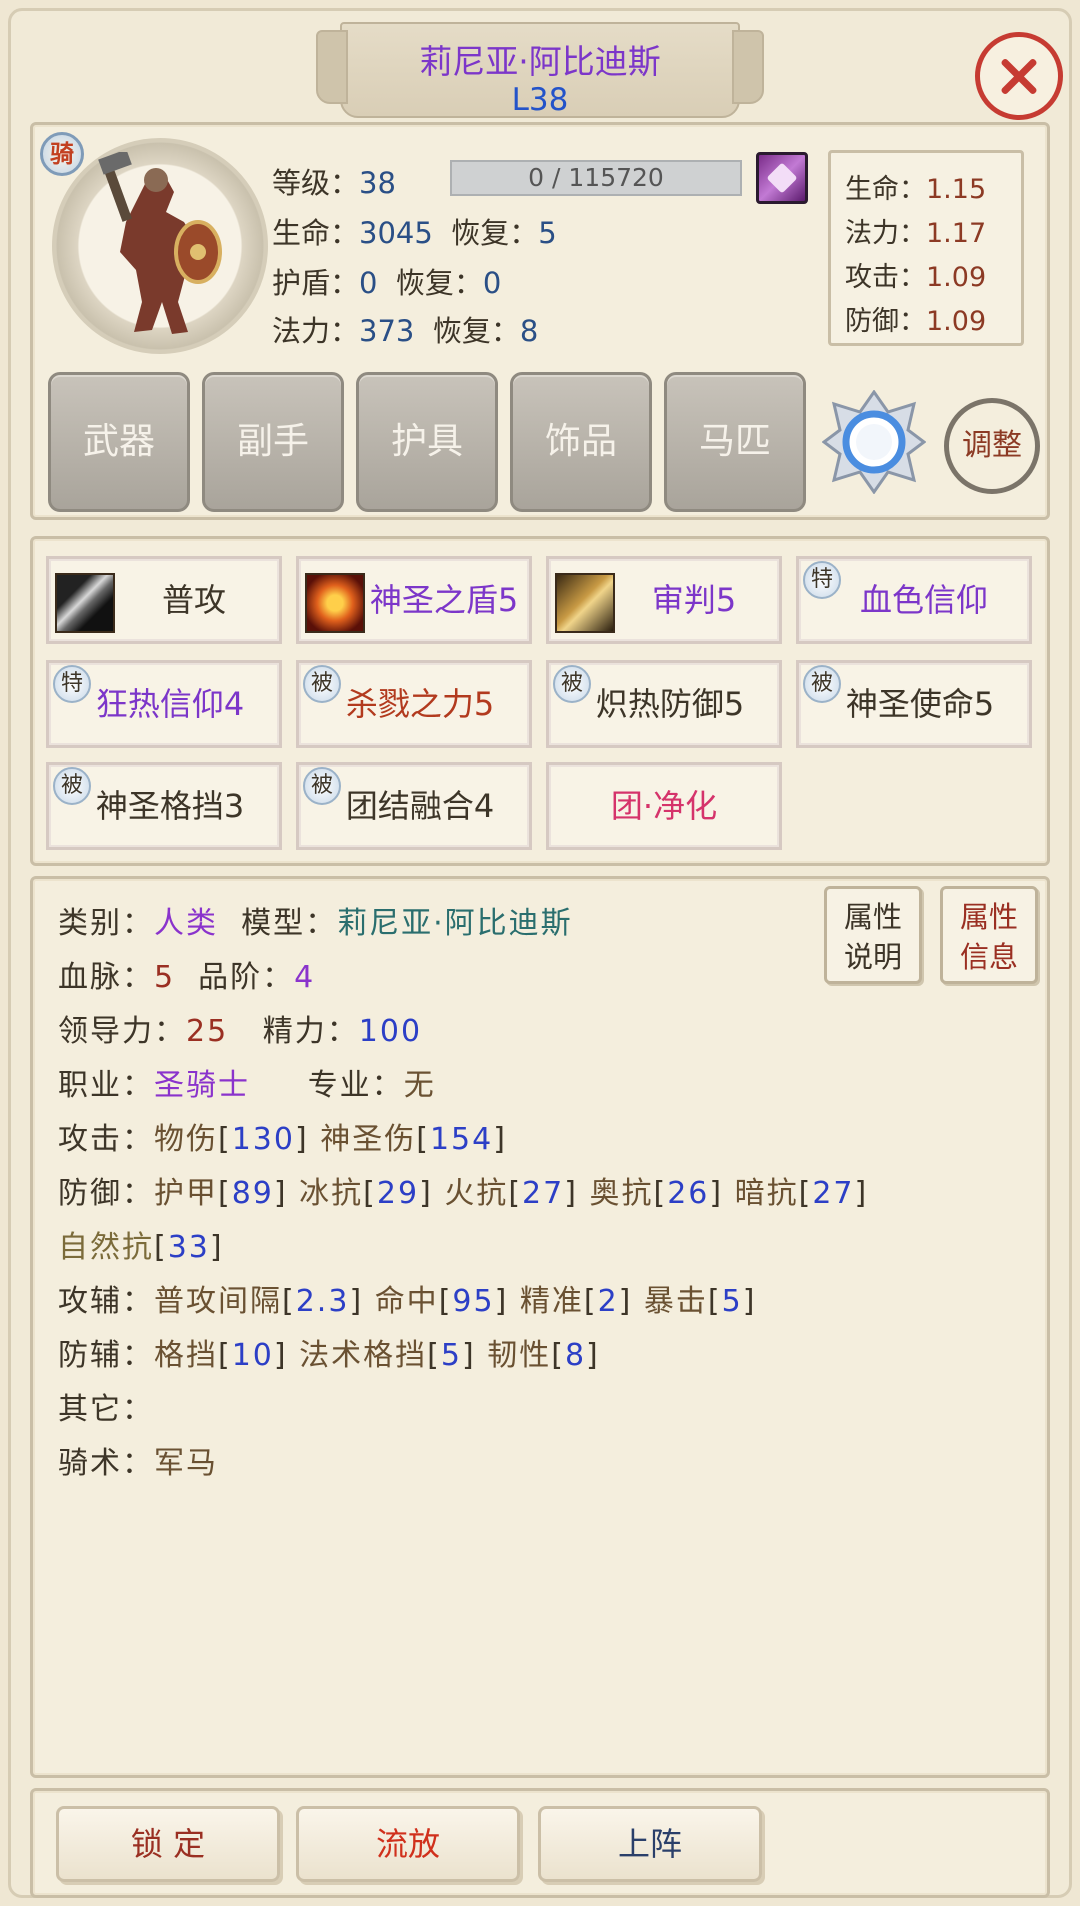 This screenshot has width=1080, height=1906. What do you see at coordinates (650, 1844) in the screenshot?
I see `deploy-button: 上阵` at bounding box center [650, 1844].